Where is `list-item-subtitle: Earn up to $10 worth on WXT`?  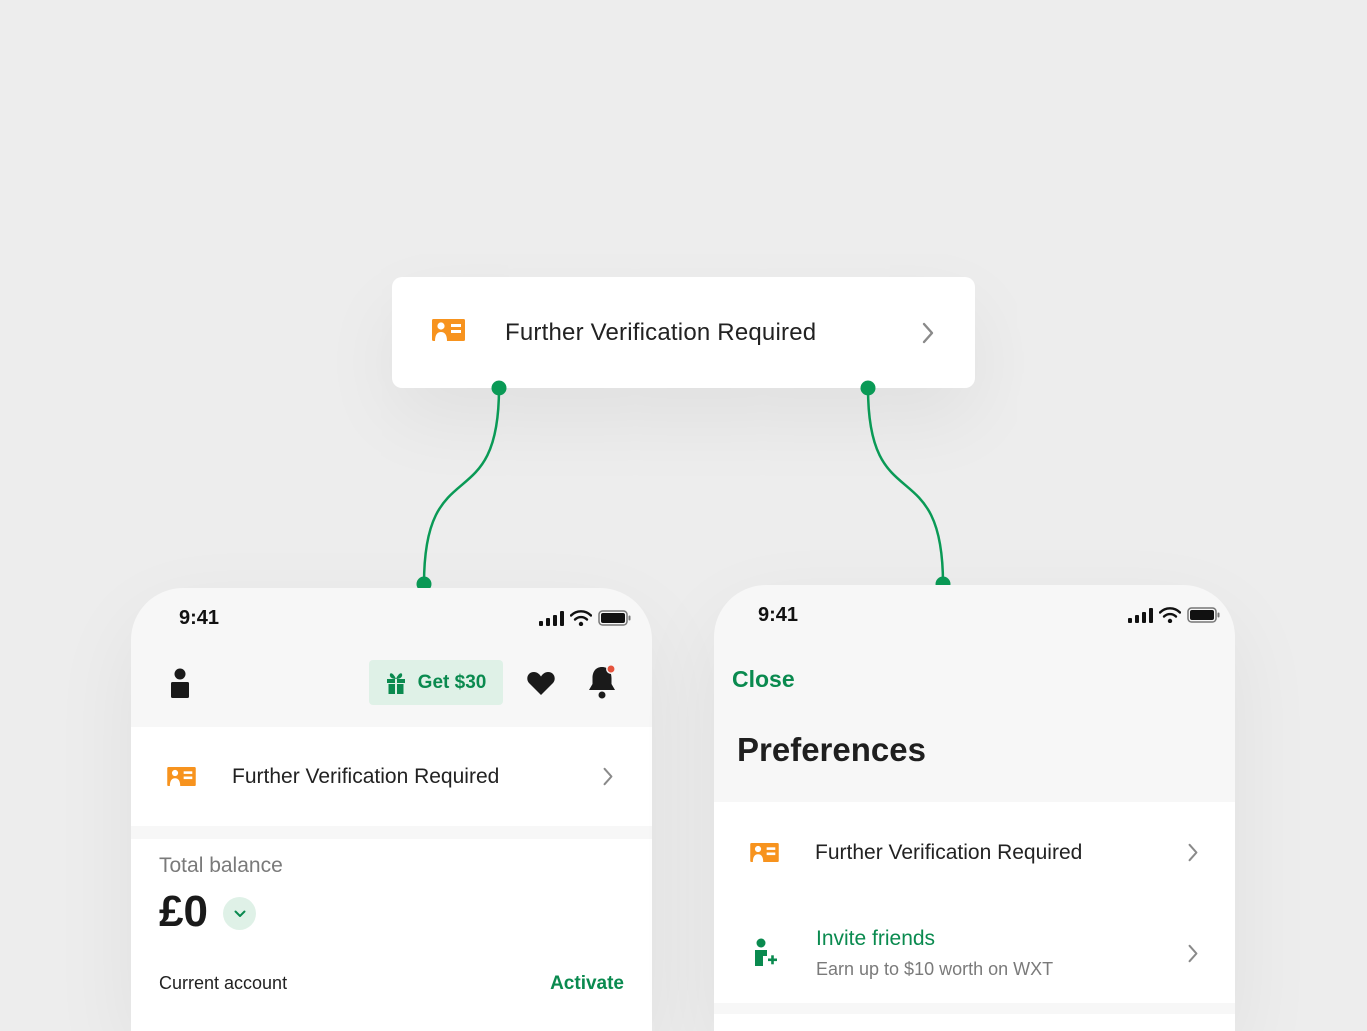 list-item-subtitle: Earn up to $10 worth on WXT is located at coordinates (935, 968).